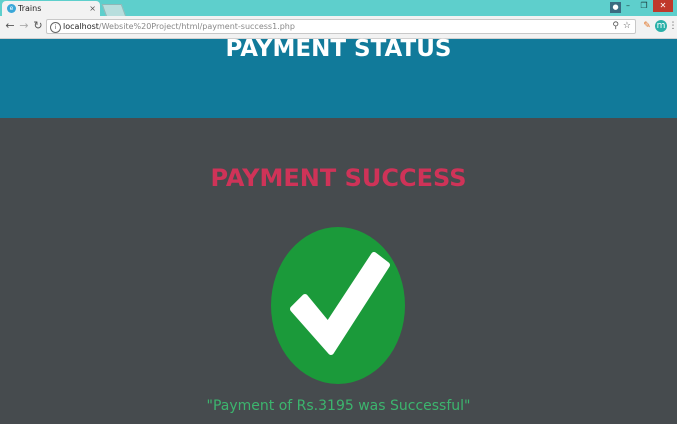 This screenshot has width=677, height=424. Describe the element at coordinates (92, 8) in the screenshot. I see `tab-close-icon: ×` at that location.